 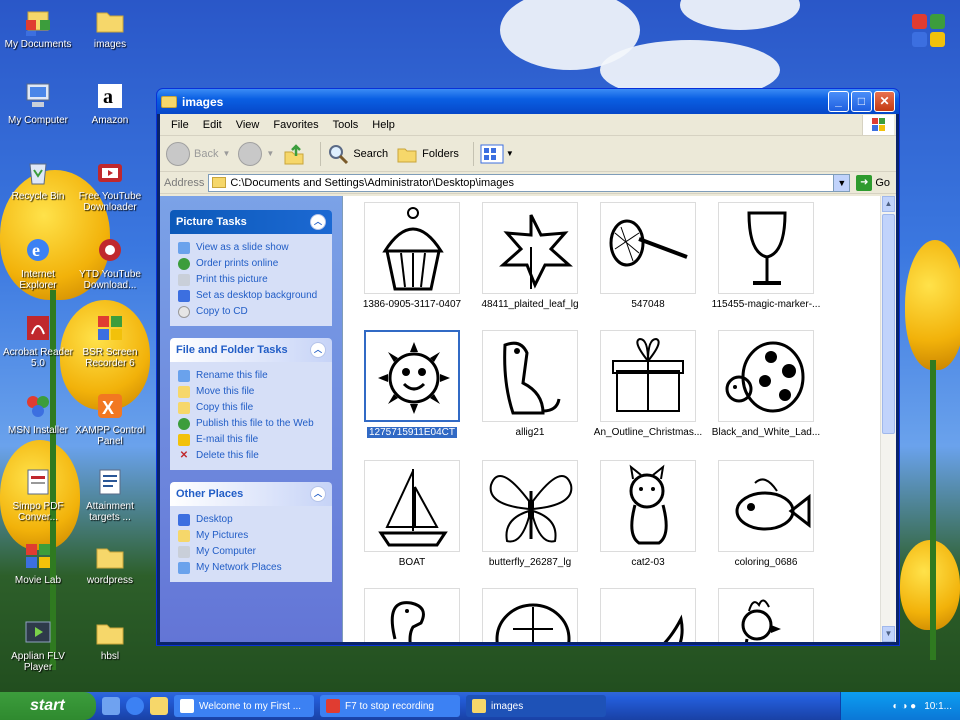 What do you see at coordinates (390, 706) in the screenshot?
I see `taskbar-item-recording: F7 to stop recording` at bounding box center [390, 706].